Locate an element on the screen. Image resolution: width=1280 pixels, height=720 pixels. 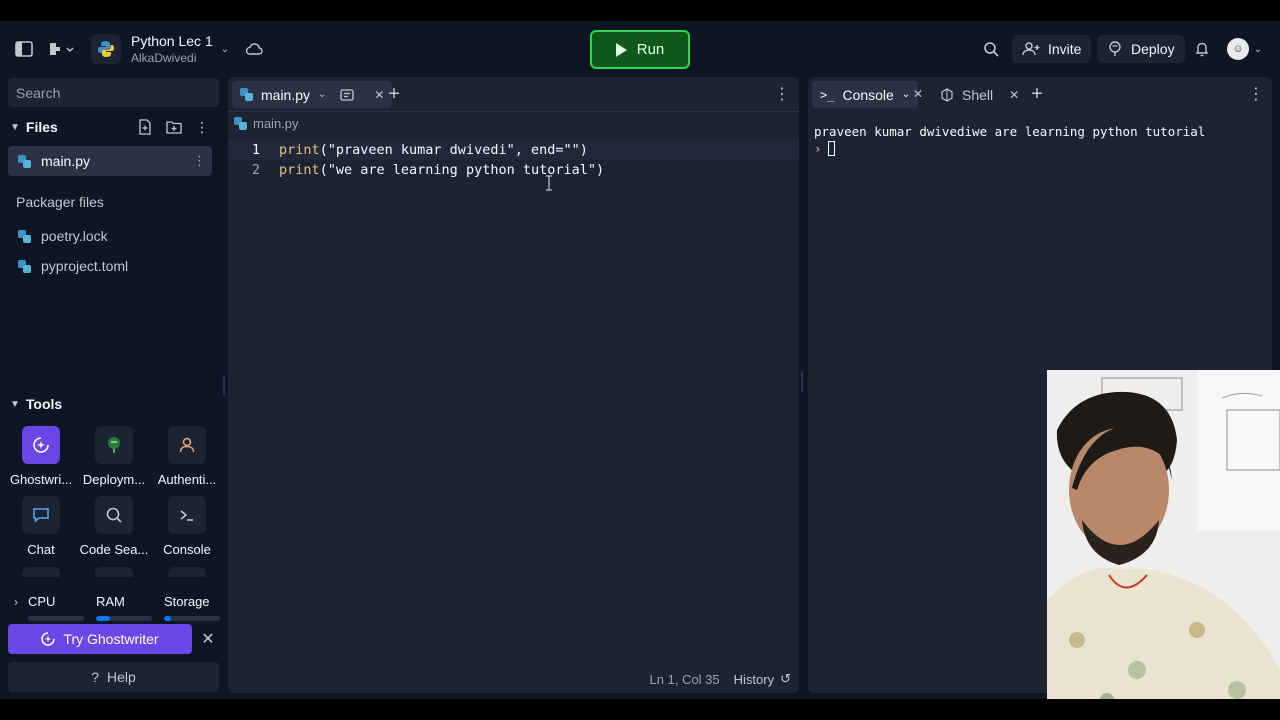
prompt-symbol: › is located at coordinates (818, 148).